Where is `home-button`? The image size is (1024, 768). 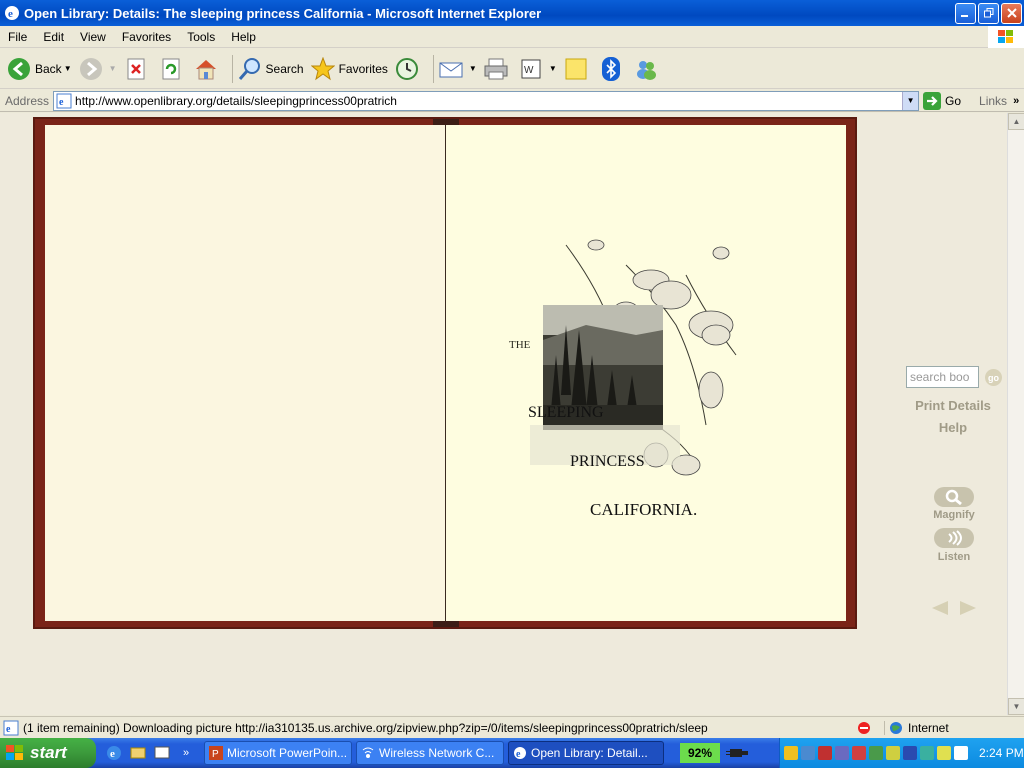 home-button is located at coordinates (207, 69).